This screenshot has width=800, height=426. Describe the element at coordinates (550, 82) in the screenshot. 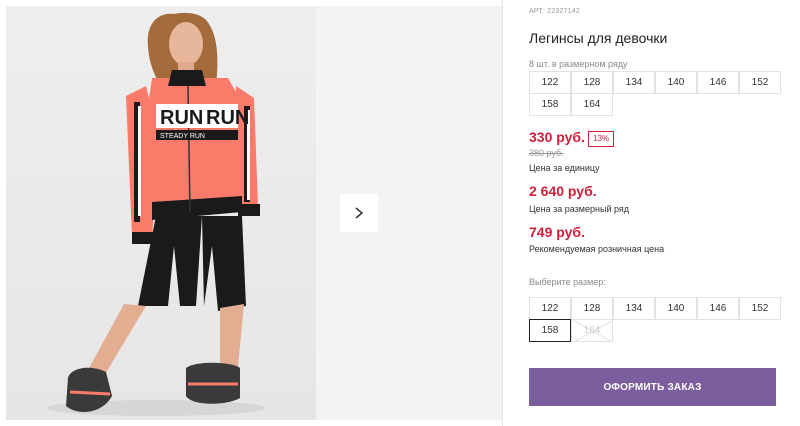

I see `size-range-cell: 122` at that location.